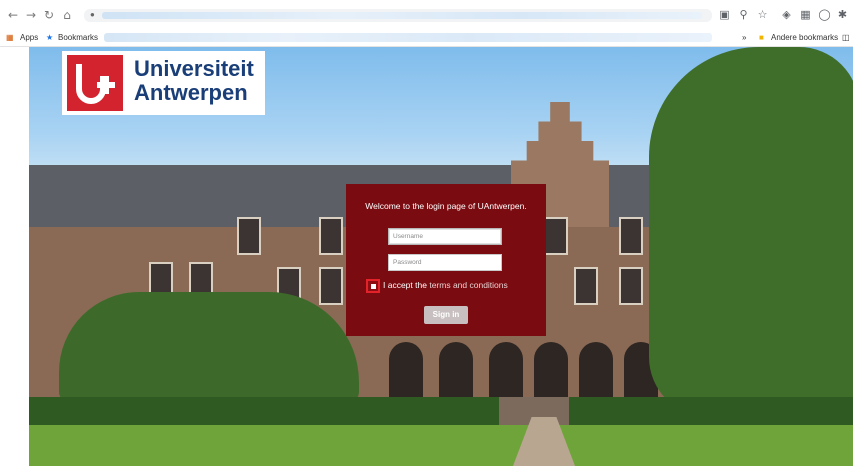  Describe the element at coordinates (441, 445) in the screenshot. I see `lawn` at that location.